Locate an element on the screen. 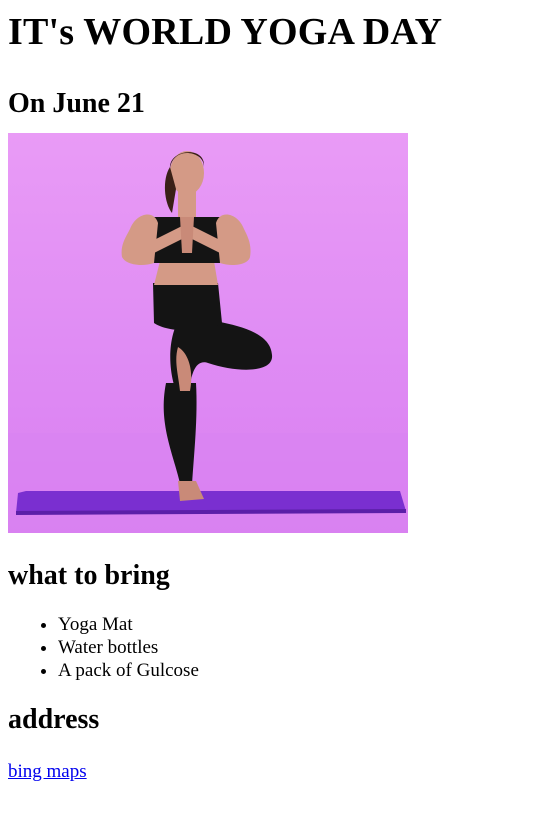  page-title: IT's WORLD YOGA DAY is located at coordinates (225, 32).